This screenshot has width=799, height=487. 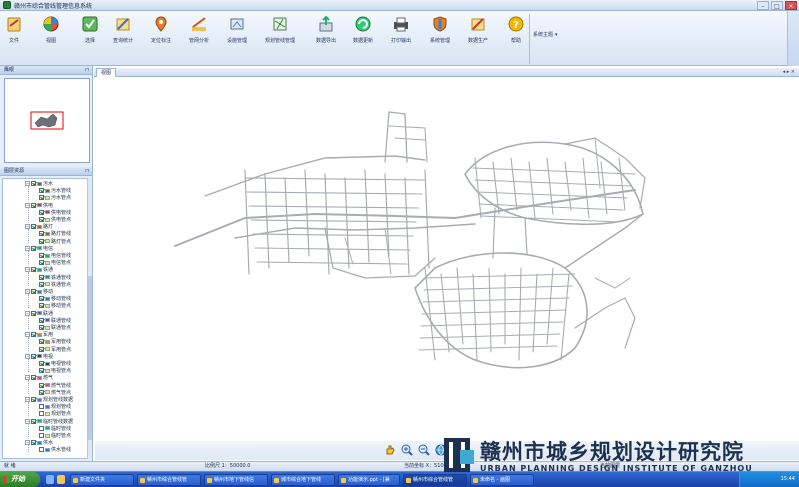 What do you see at coordinates (363, 28) in the screenshot?
I see `update-button: 数据更新` at bounding box center [363, 28].